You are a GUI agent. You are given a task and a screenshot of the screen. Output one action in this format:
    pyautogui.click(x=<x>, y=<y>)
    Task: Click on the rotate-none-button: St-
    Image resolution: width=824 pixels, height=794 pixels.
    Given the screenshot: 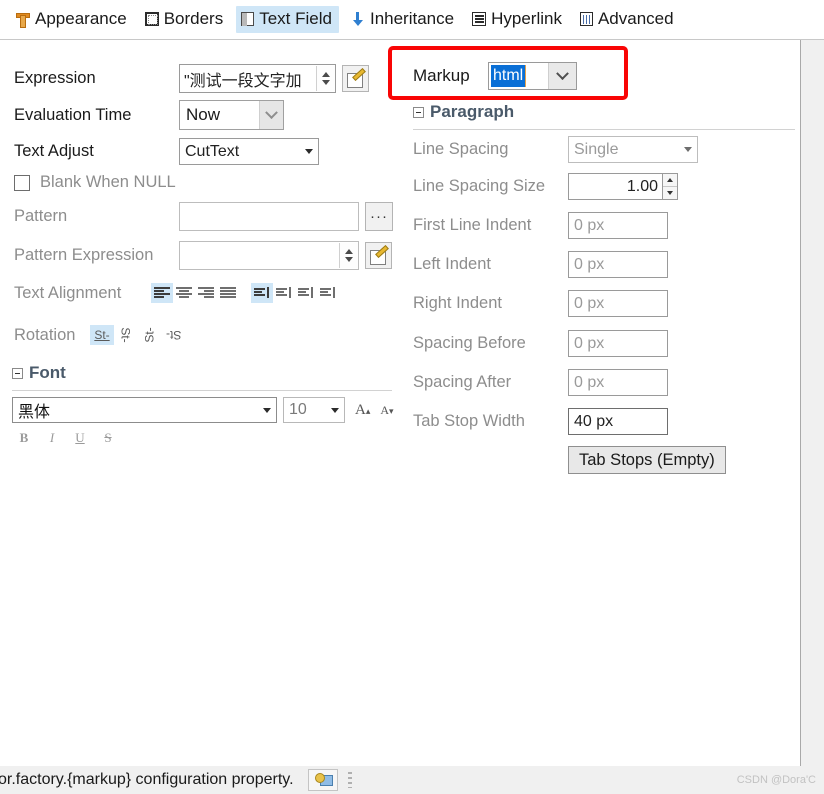 What is the action you would take?
    pyautogui.click(x=102, y=335)
    